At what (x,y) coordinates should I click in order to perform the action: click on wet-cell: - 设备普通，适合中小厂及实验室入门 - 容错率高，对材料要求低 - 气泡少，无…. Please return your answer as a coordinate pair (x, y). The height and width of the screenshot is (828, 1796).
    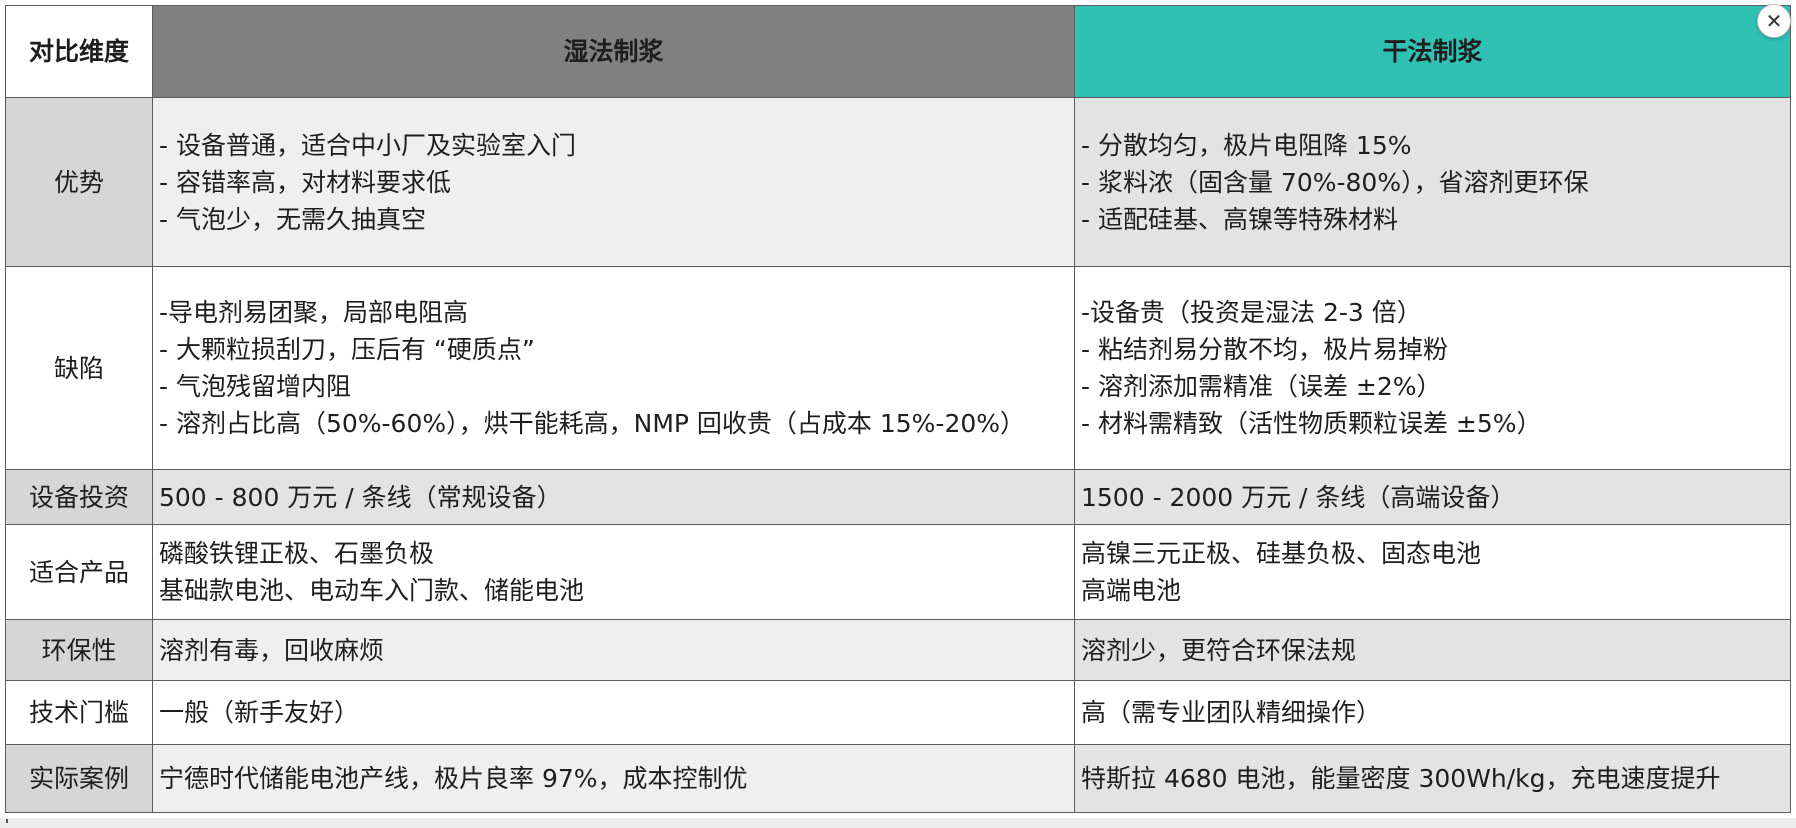
    Looking at the image, I should click on (613, 182).